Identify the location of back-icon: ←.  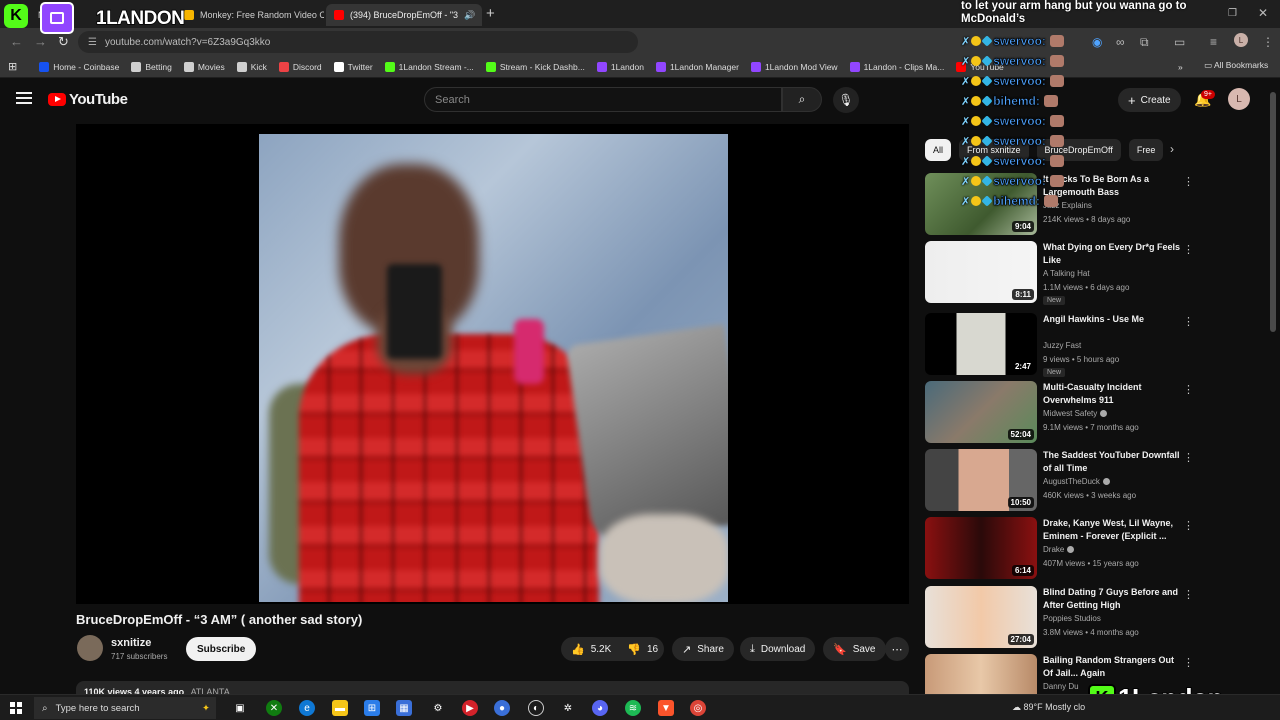
(16, 41).